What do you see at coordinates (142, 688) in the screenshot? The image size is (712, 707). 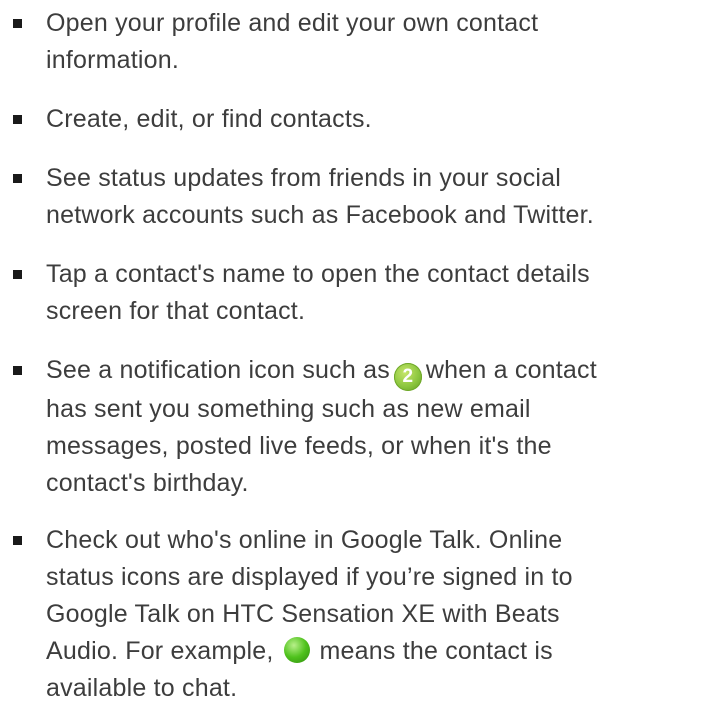 I see `item-text-line: available to chat.` at bounding box center [142, 688].